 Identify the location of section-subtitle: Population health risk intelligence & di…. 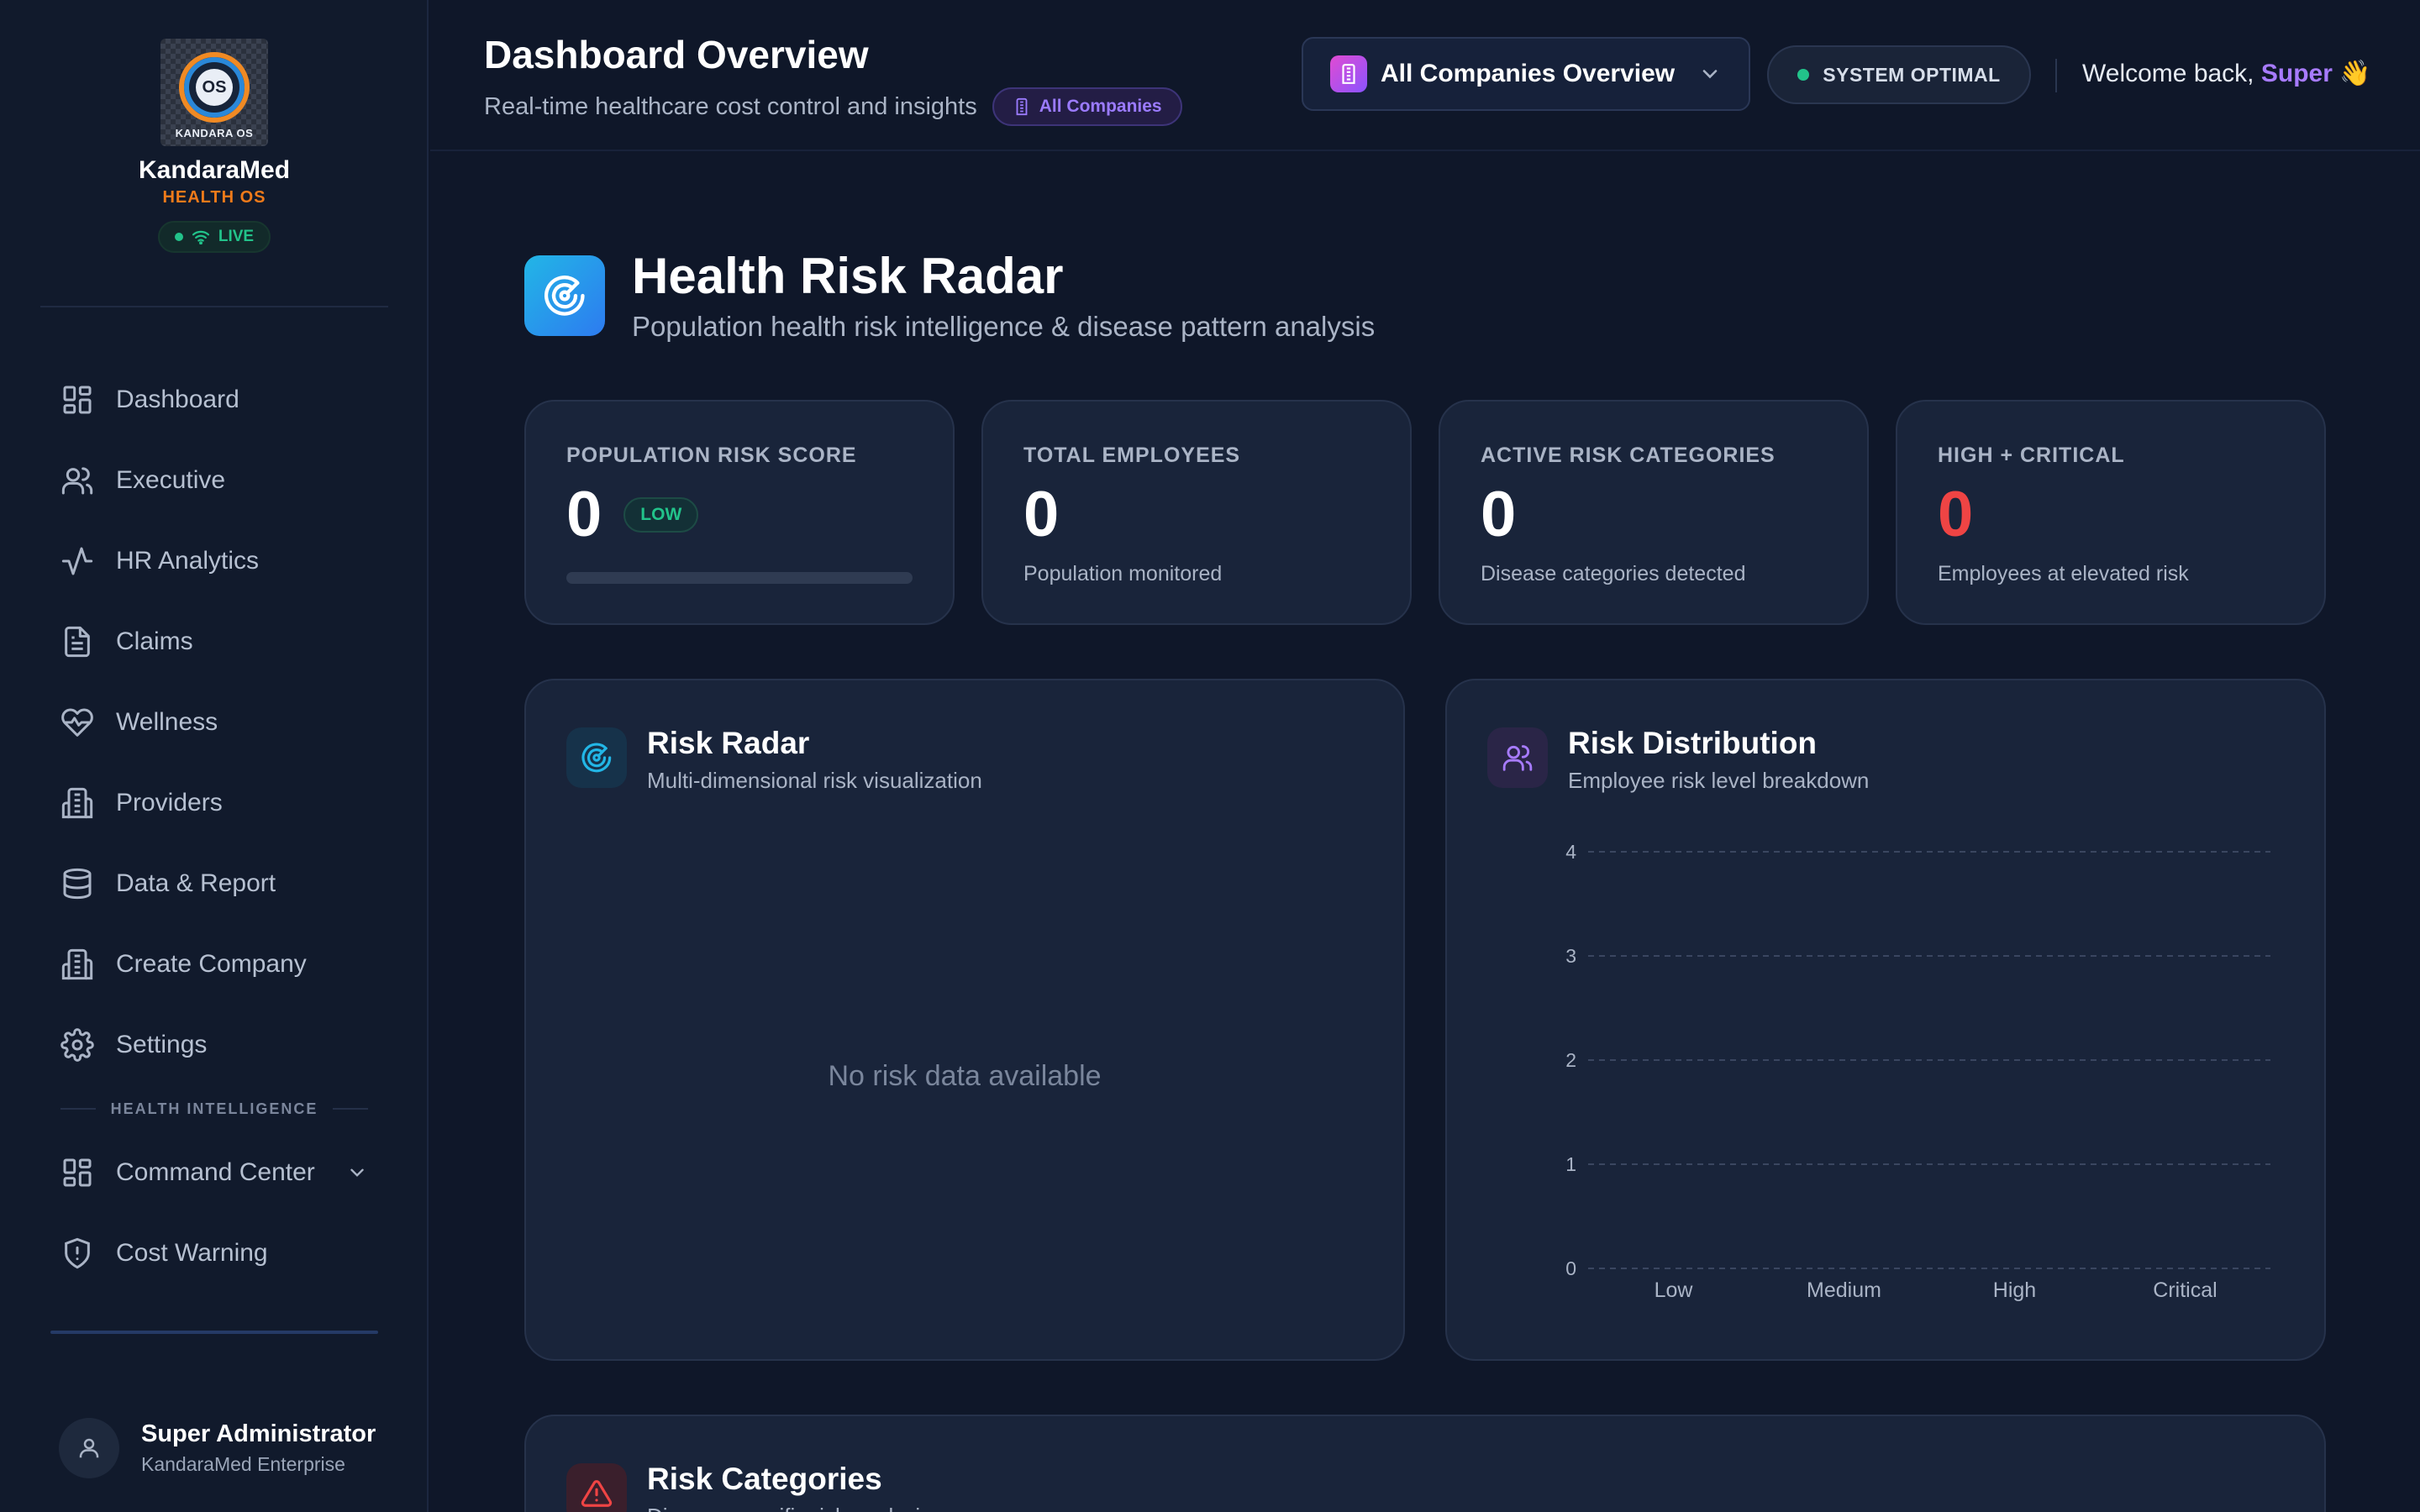
(1004, 326).